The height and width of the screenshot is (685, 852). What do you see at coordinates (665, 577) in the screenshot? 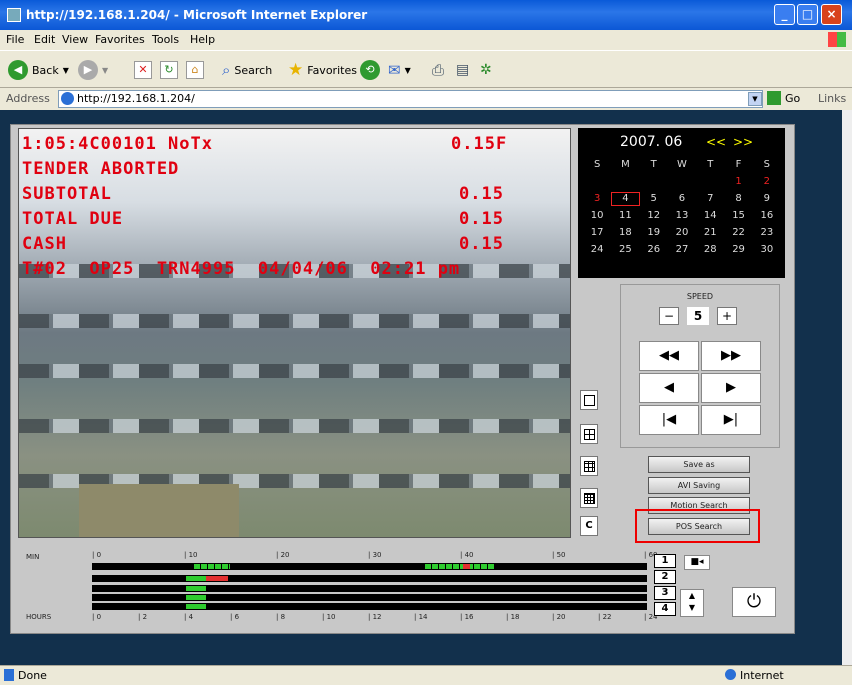
I see `channel-2-button: 2` at bounding box center [665, 577].